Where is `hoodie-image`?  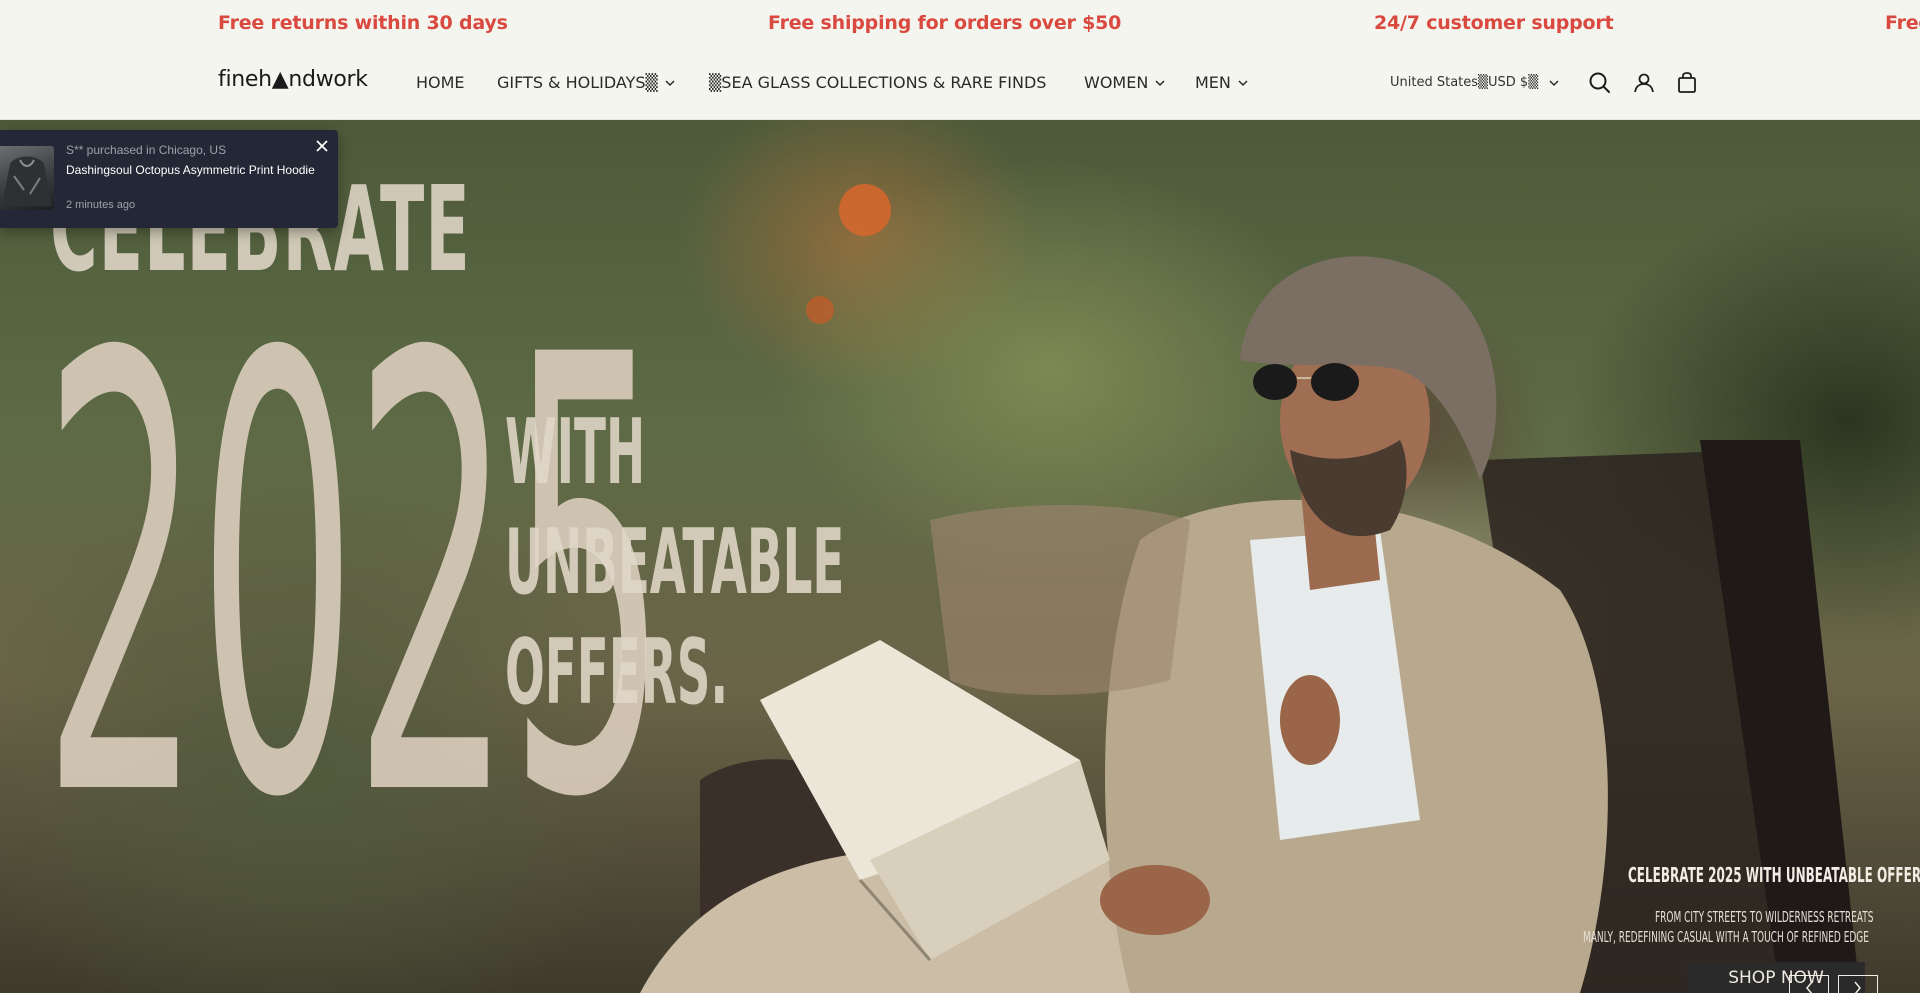
hoodie-image is located at coordinates (27, 181).